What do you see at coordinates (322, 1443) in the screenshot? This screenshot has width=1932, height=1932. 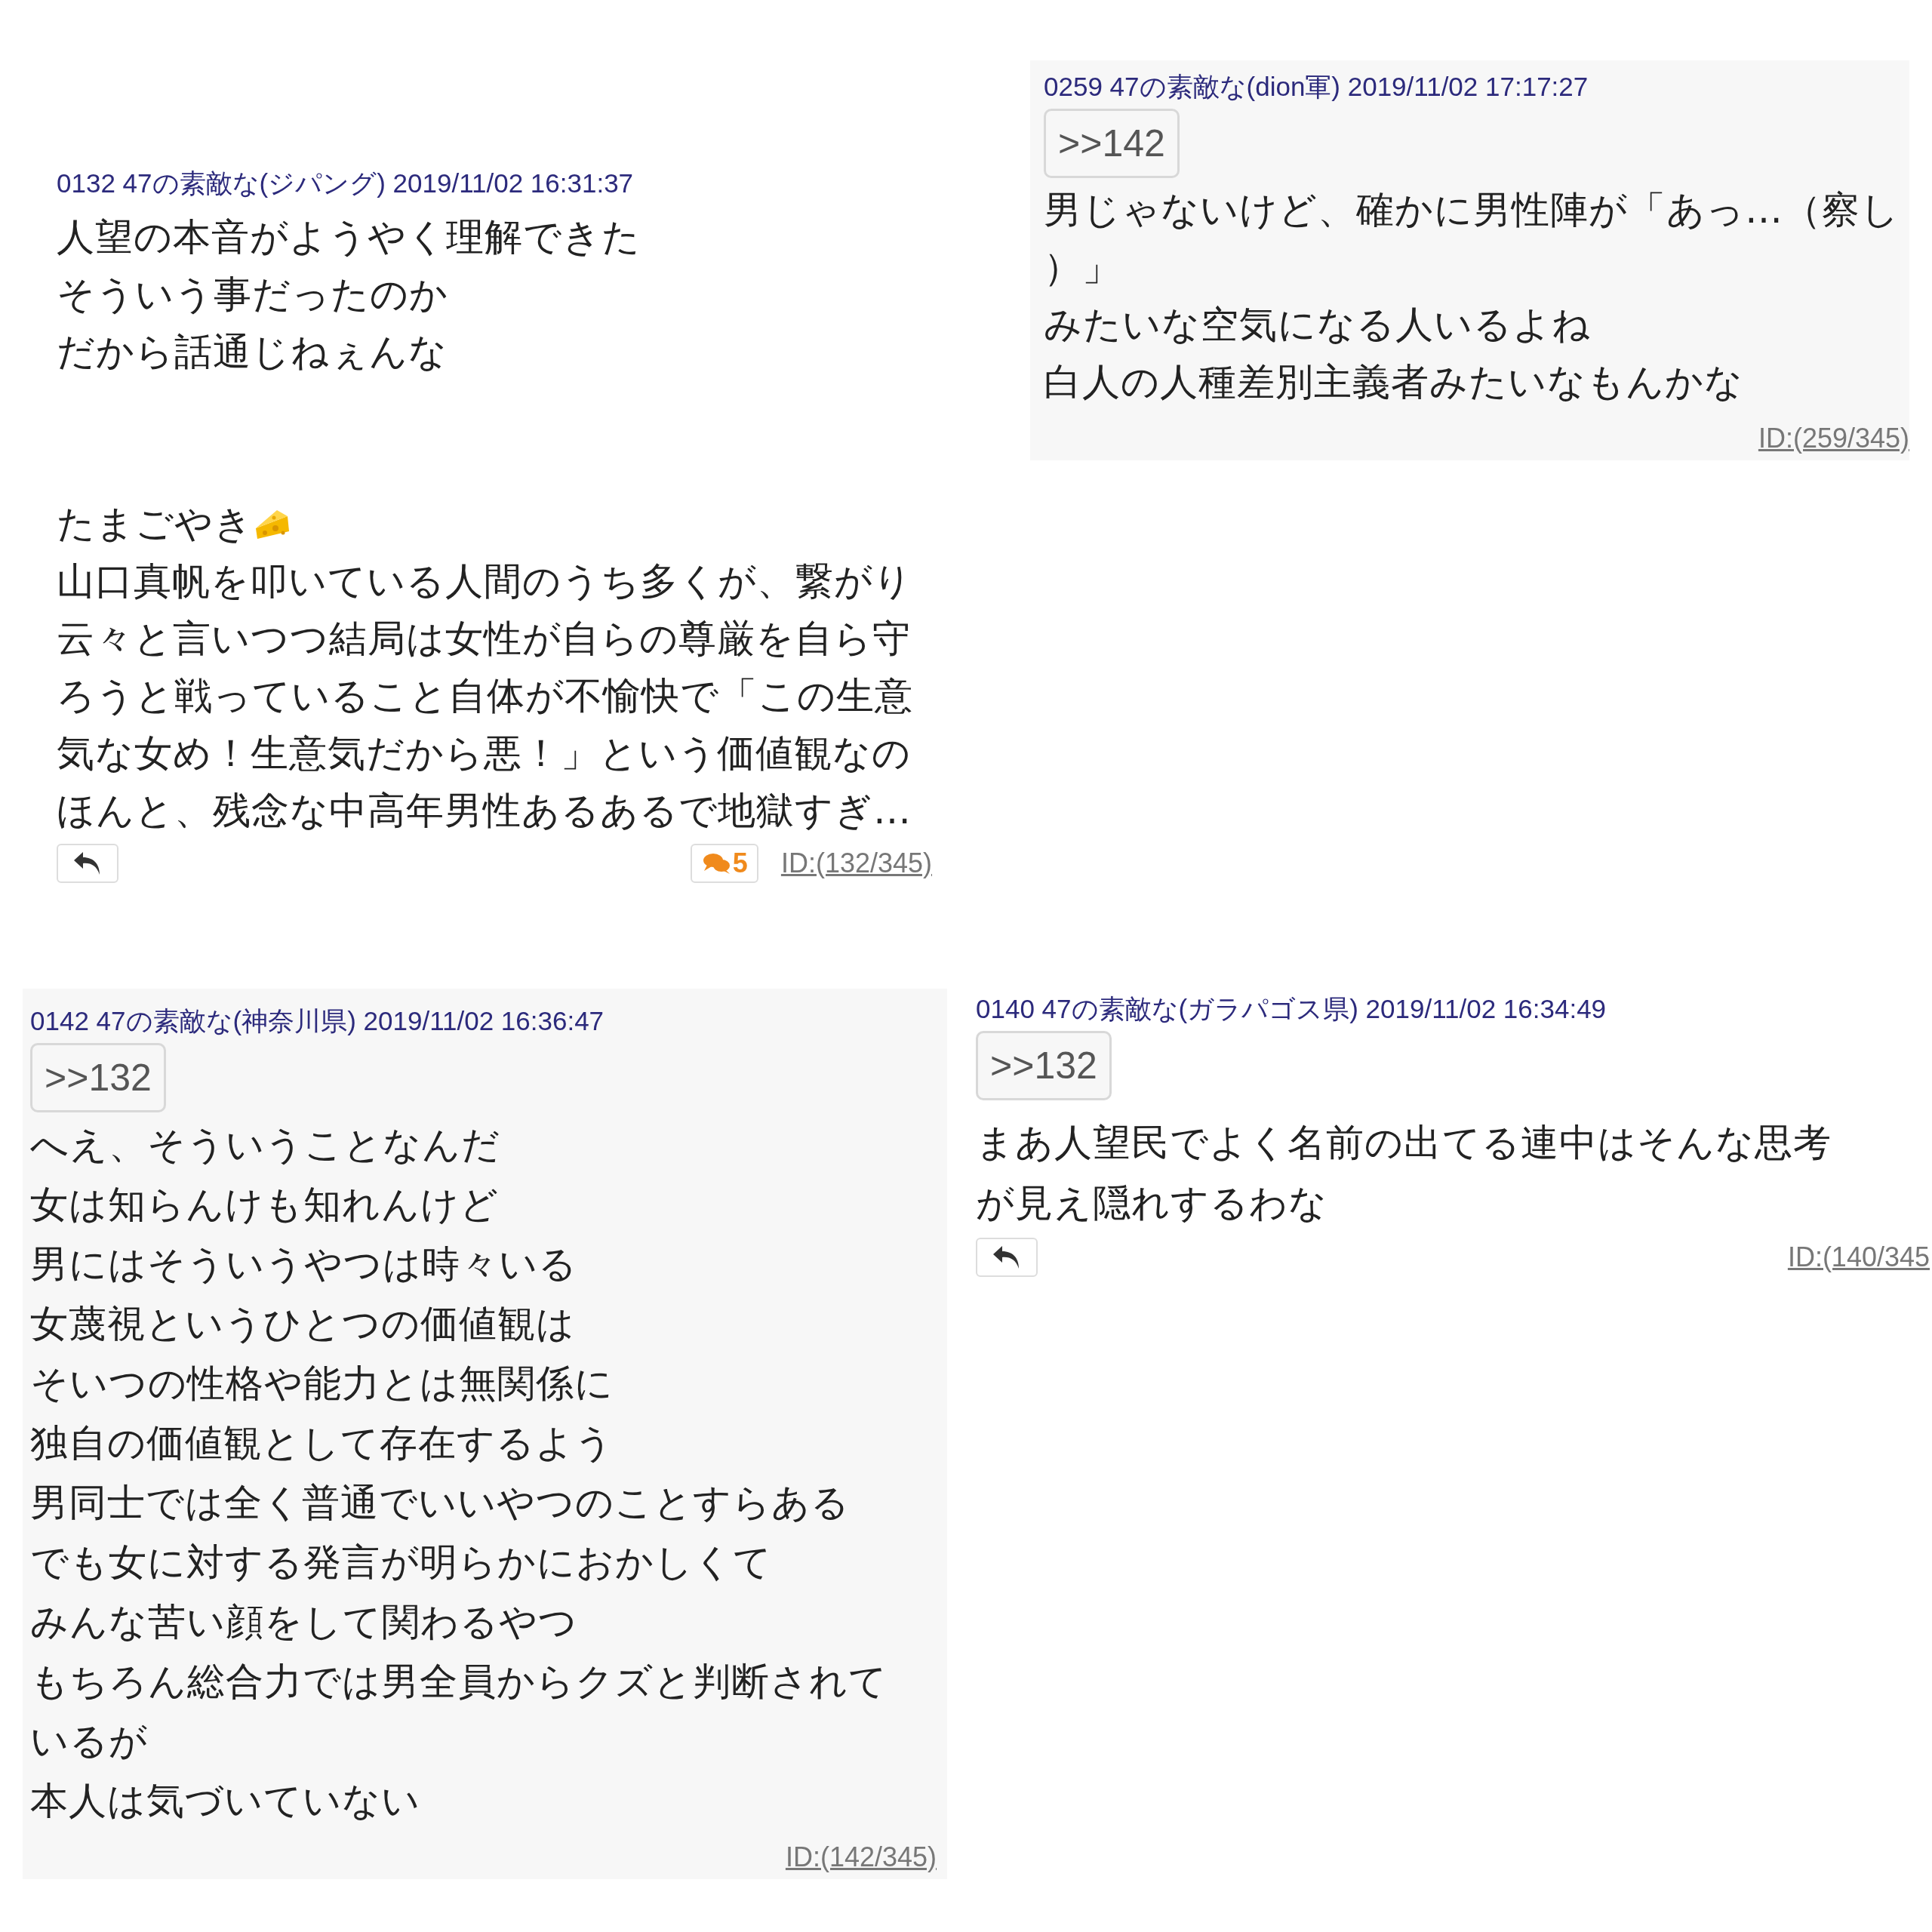 I see `post-text: 独自の価値観として存在するよう` at bounding box center [322, 1443].